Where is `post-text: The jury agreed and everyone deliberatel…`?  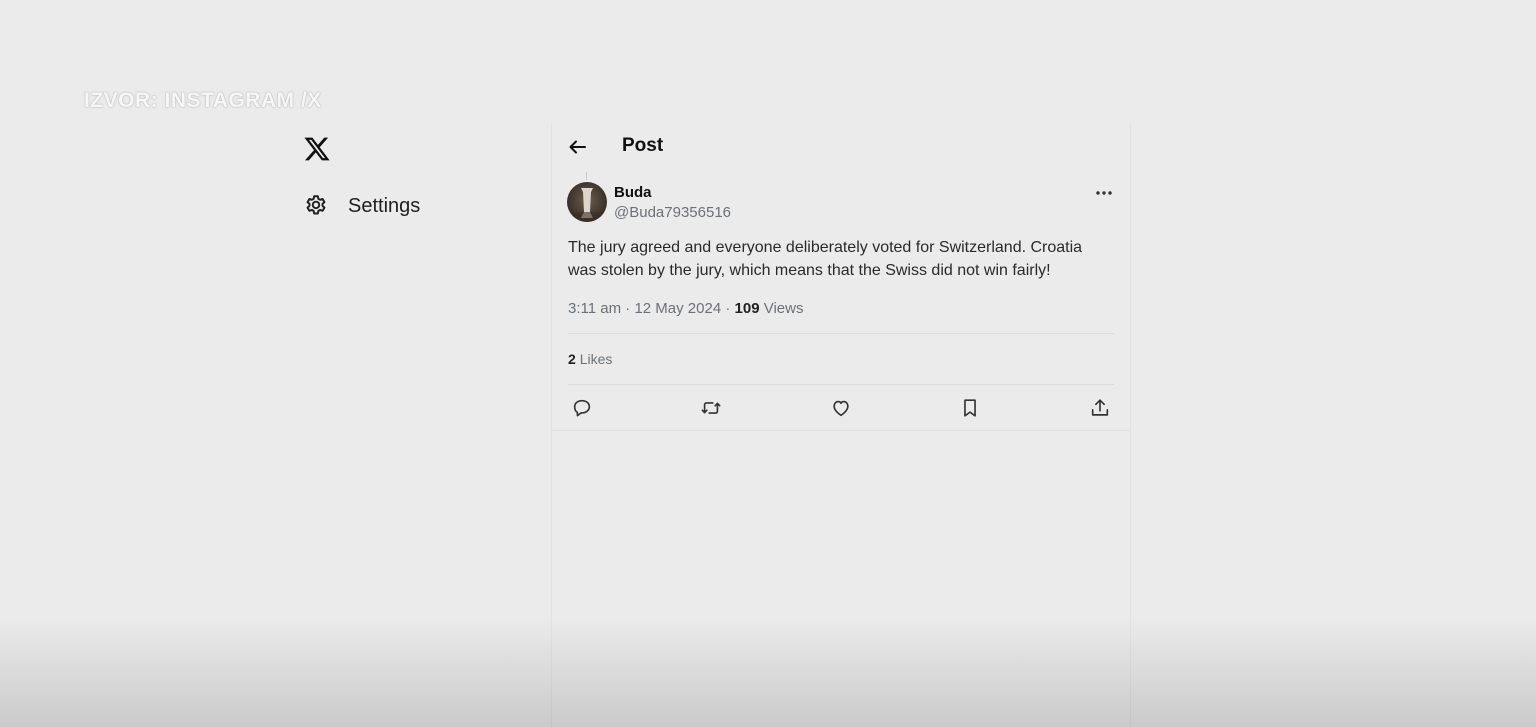 post-text: The jury agreed and everyone deliberatel… is located at coordinates (825, 259).